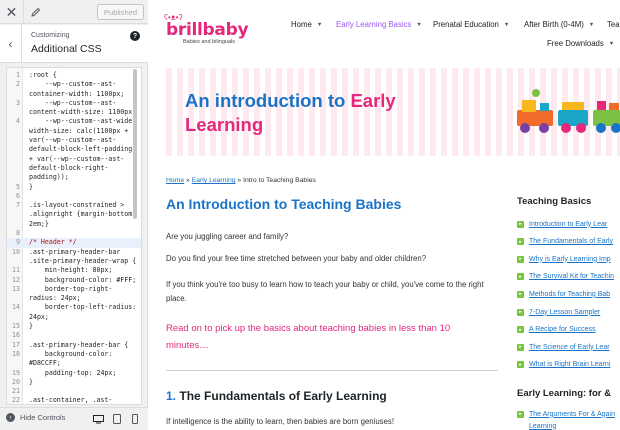 This screenshot has height=430, width=620. What do you see at coordinates (78, 131) in the screenshot?
I see `code-text: width-size: calc(1100px +` at bounding box center [78, 131].